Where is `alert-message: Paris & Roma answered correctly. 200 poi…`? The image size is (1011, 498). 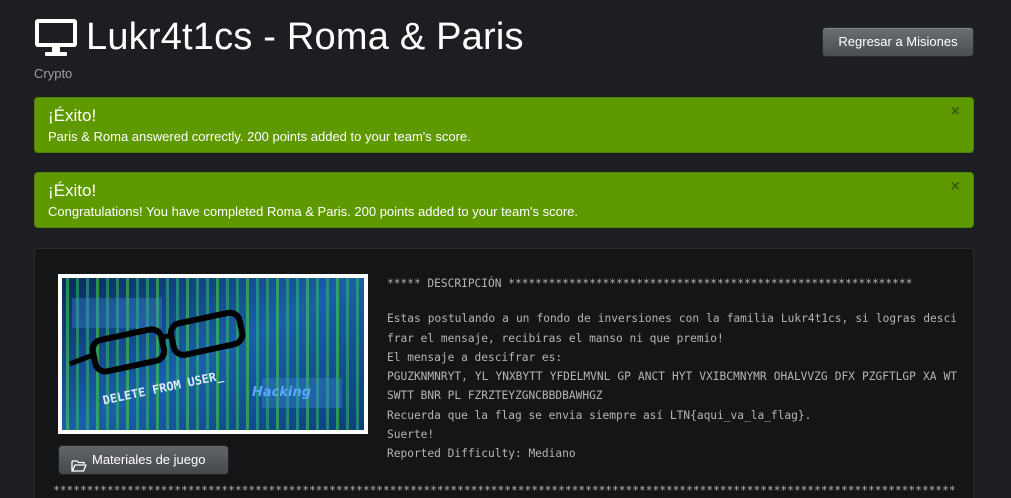
alert-message: Paris & Roma answered correctly. 200 poi… is located at coordinates (259, 136).